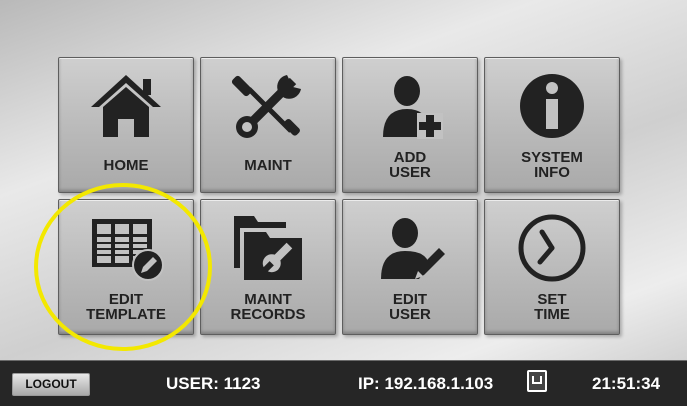 The height and width of the screenshot is (406, 687). Describe the element at coordinates (213, 383) in the screenshot. I see `user-id-text: USER: 1123` at that location.